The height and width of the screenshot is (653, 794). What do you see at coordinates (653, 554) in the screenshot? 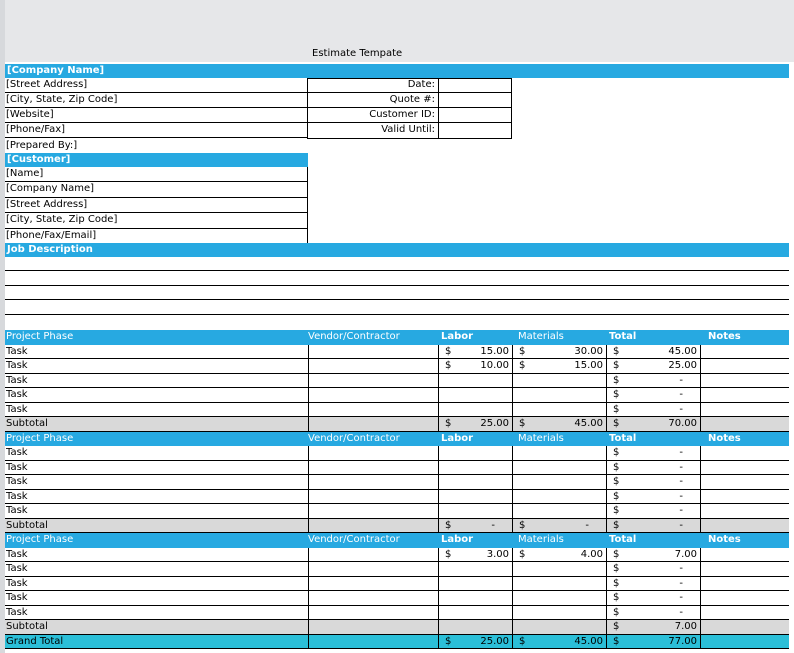
I see `total-cell: $7.00` at bounding box center [653, 554].